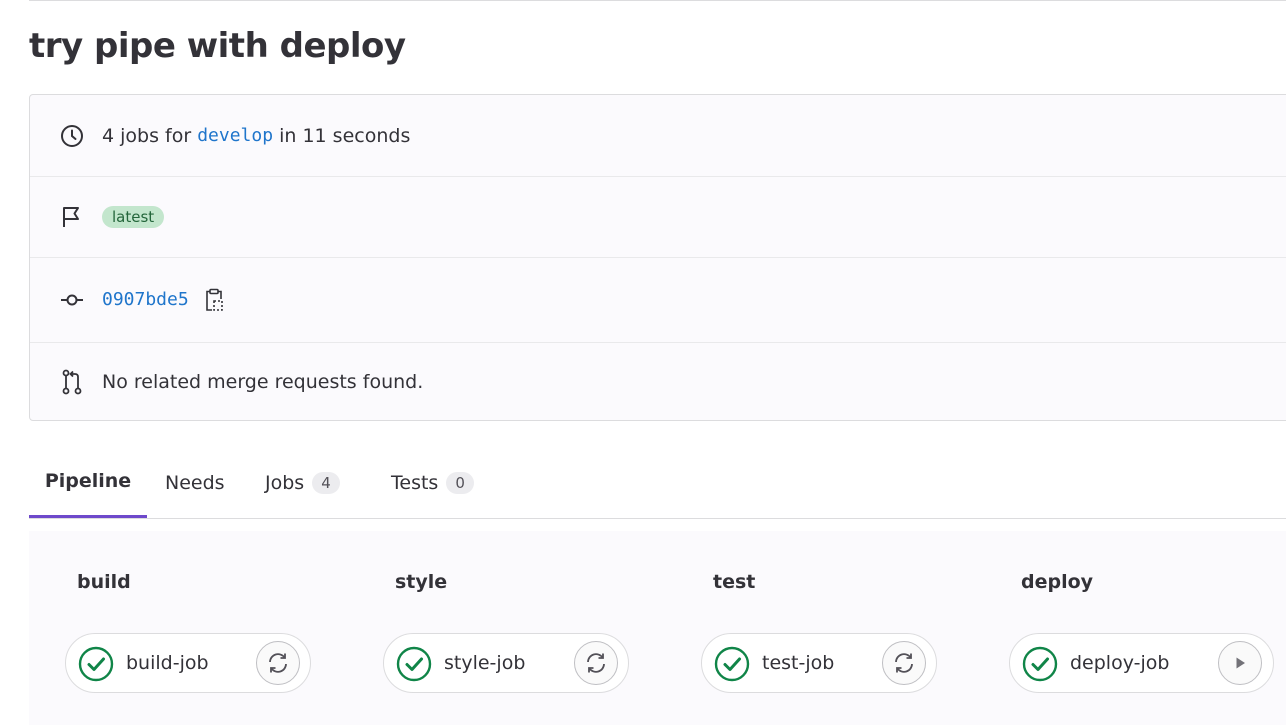 This screenshot has height=725, width=1286. I want to click on tab-pipeline: Pipeline, so click(88, 482).